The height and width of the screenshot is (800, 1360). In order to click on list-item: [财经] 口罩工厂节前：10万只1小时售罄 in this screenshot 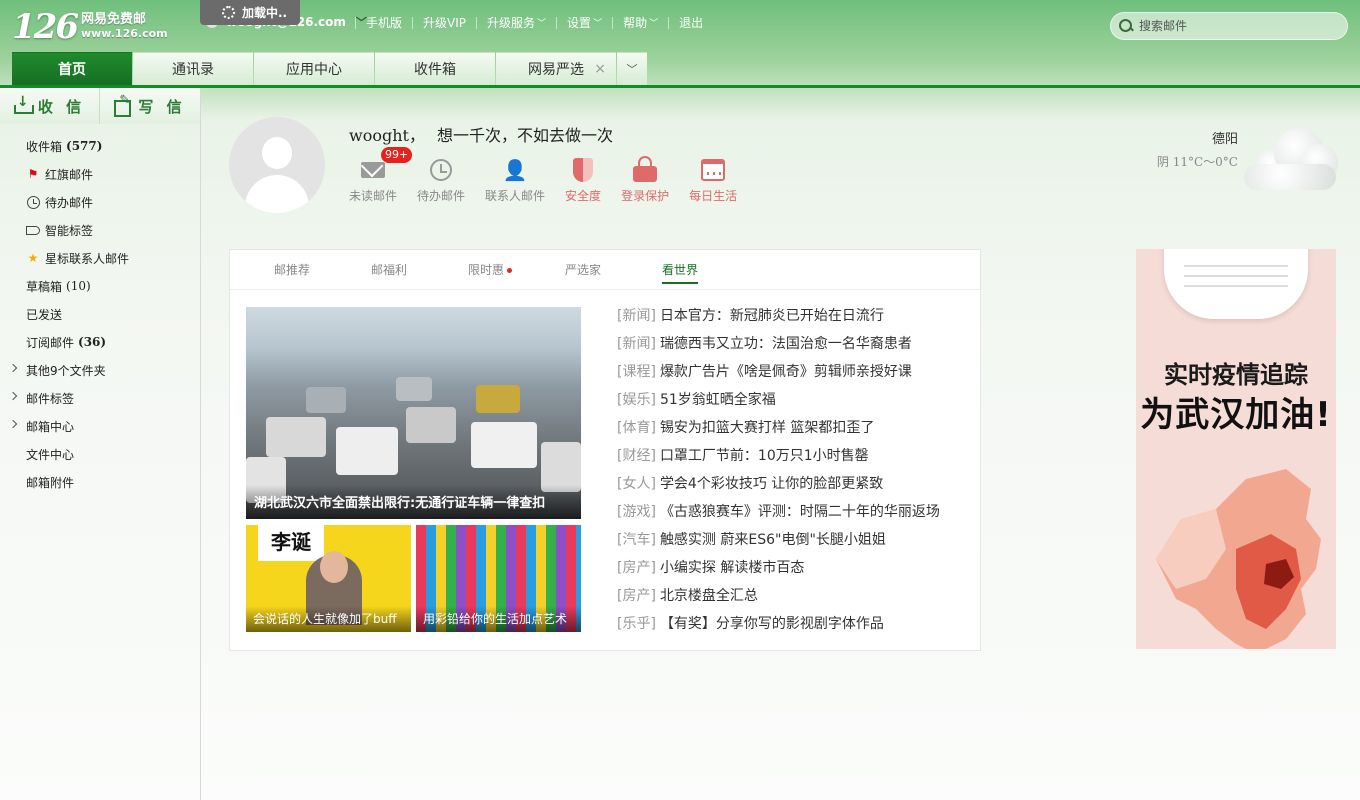, I will do `click(792, 456)`.